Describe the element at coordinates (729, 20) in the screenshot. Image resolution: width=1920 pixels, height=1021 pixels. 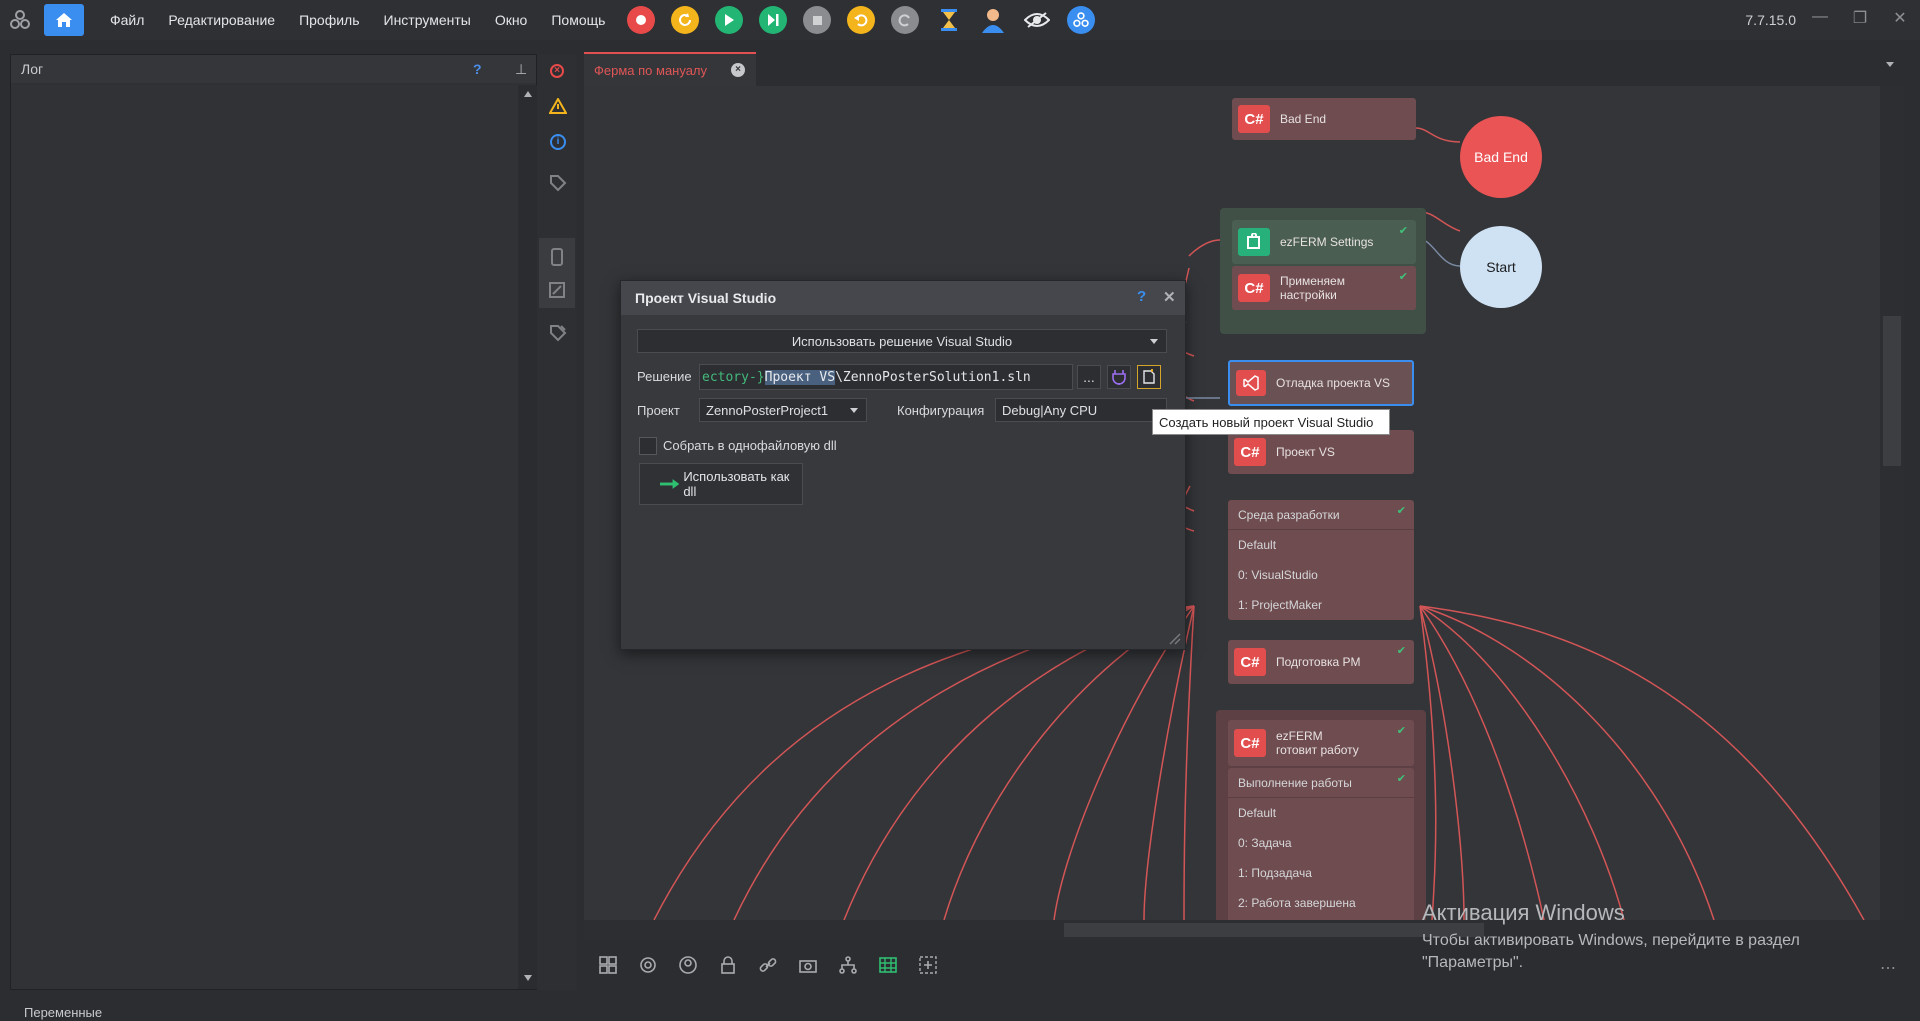
I see `play-icon` at that location.